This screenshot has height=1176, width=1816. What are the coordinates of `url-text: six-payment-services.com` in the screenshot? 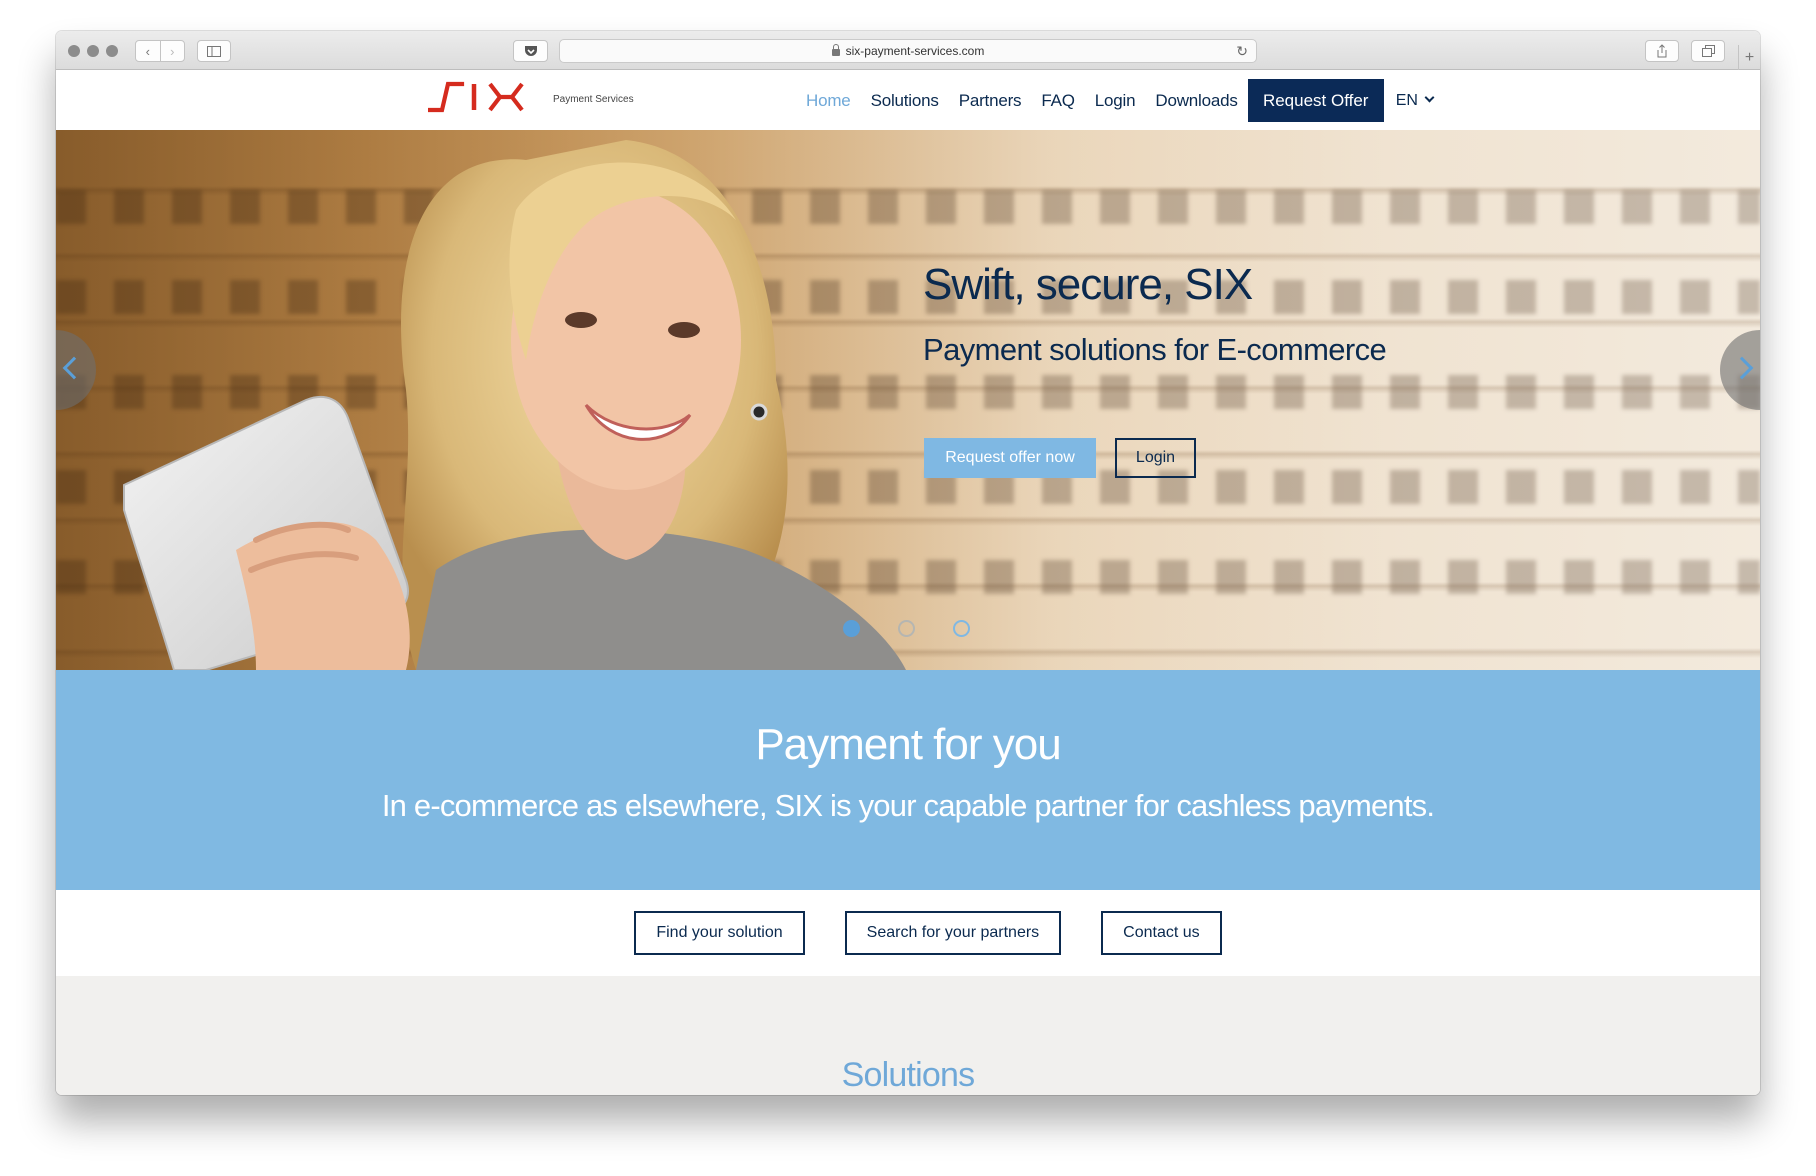 It's located at (915, 51).